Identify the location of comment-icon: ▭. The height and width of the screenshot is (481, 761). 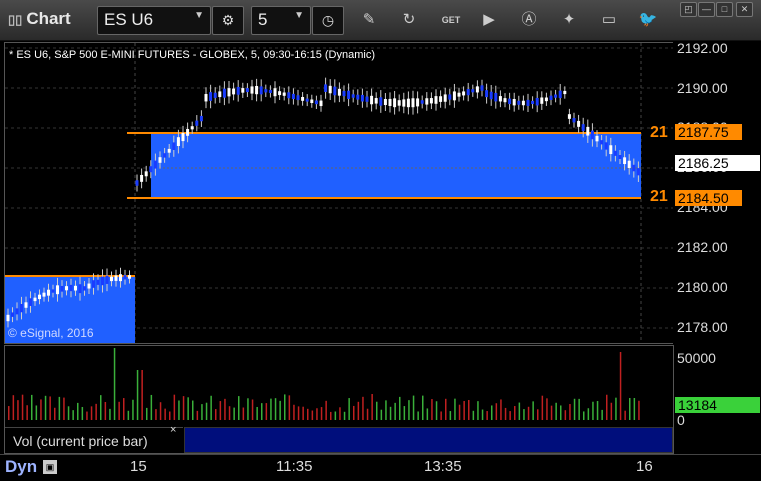
(609, 20).